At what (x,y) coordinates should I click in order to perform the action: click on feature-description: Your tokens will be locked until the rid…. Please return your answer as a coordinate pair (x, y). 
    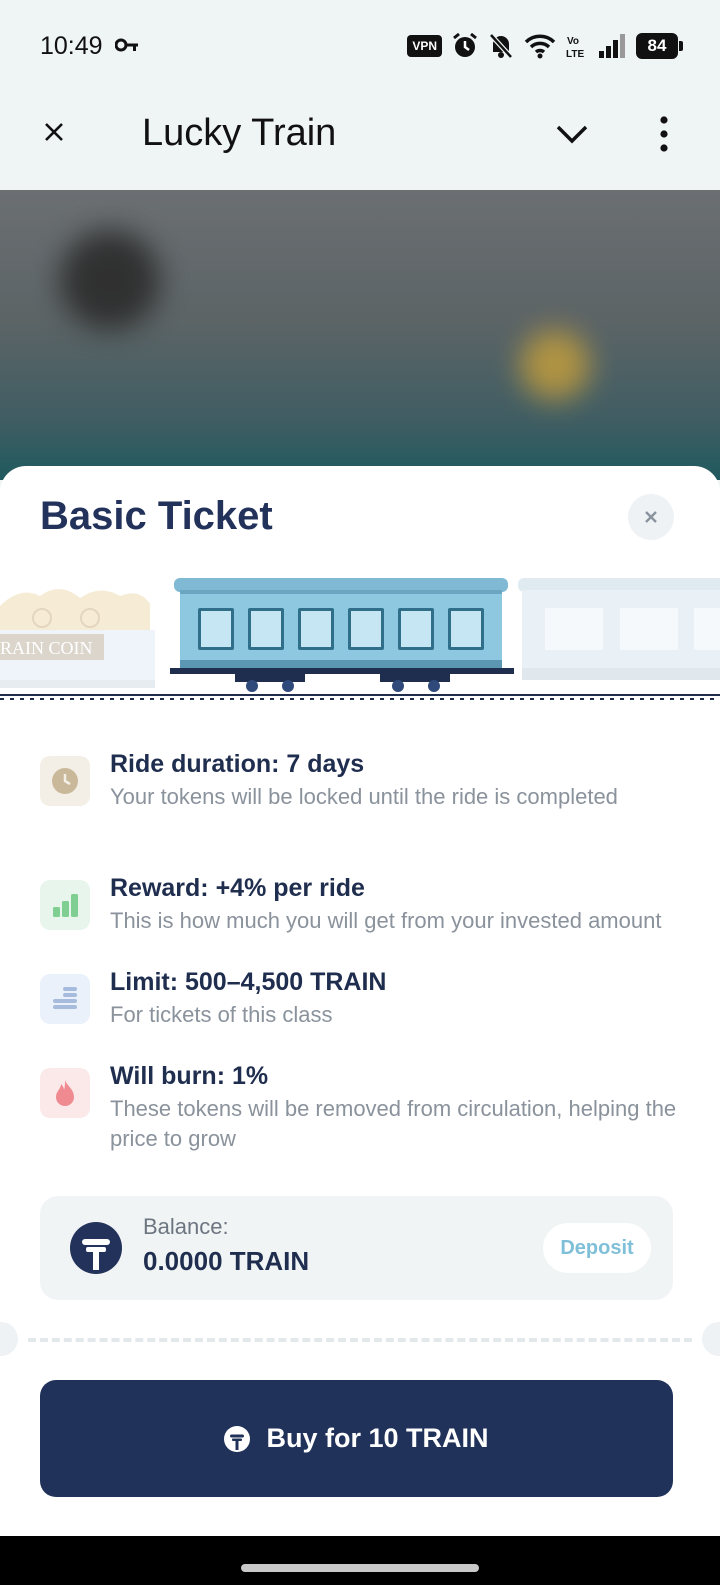
    Looking at the image, I should click on (364, 796).